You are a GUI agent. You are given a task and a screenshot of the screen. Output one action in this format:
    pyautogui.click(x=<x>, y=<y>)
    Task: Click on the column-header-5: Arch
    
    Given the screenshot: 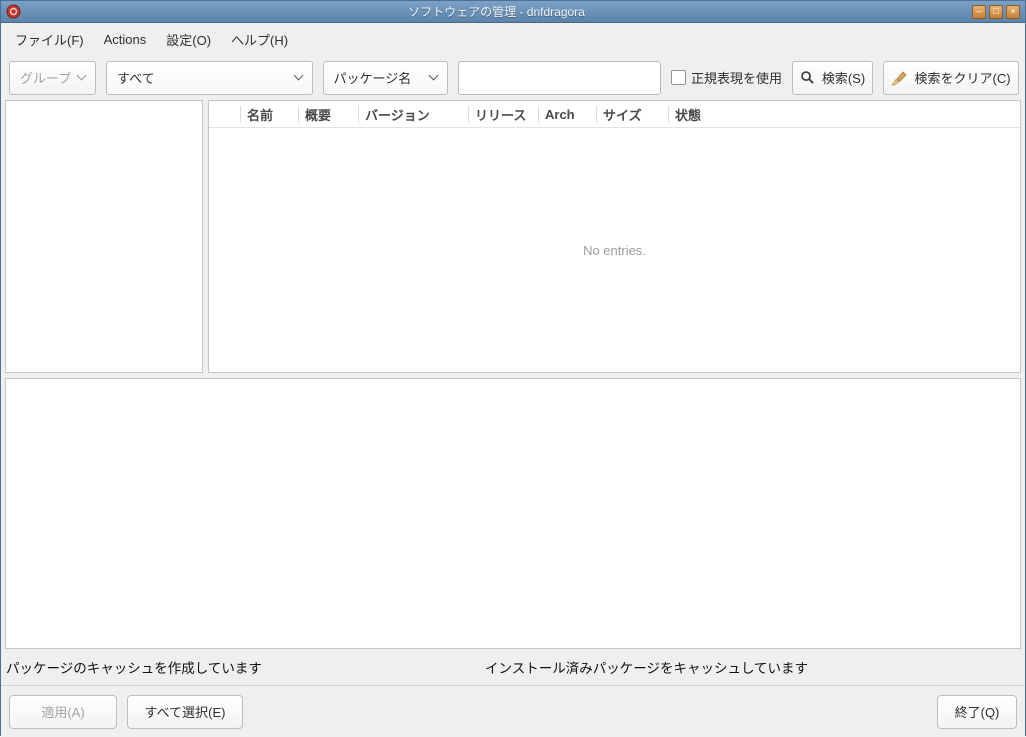 What is the action you would take?
    pyautogui.click(x=568, y=114)
    